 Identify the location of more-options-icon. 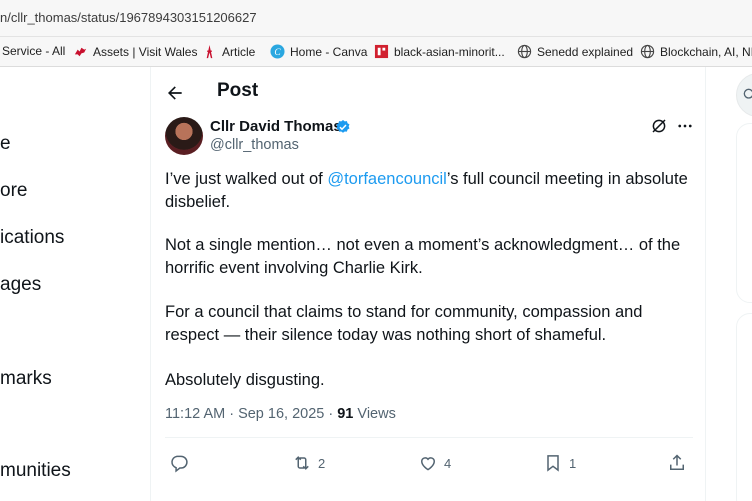
(685, 126).